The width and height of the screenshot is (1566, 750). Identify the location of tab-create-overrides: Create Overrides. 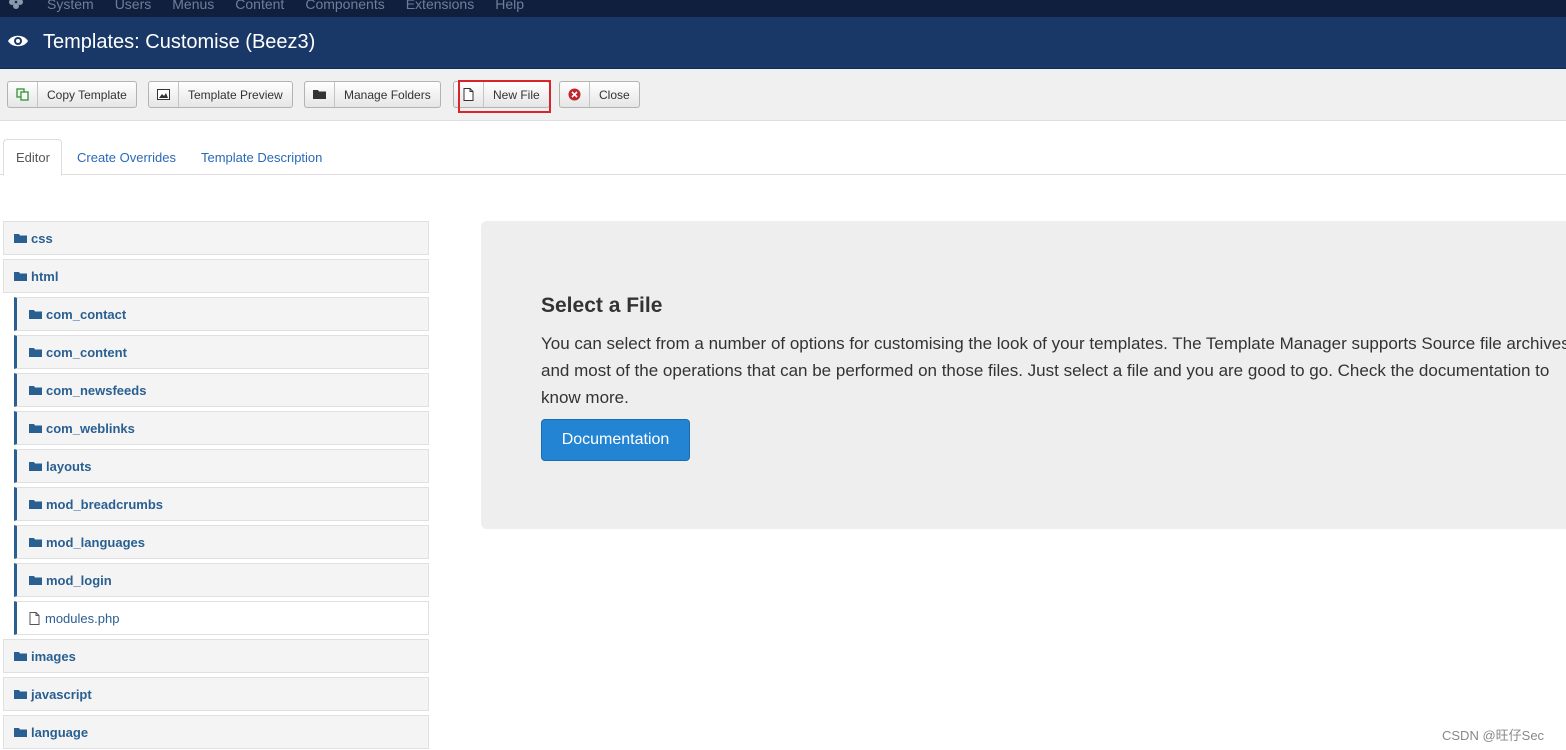
(126, 157).